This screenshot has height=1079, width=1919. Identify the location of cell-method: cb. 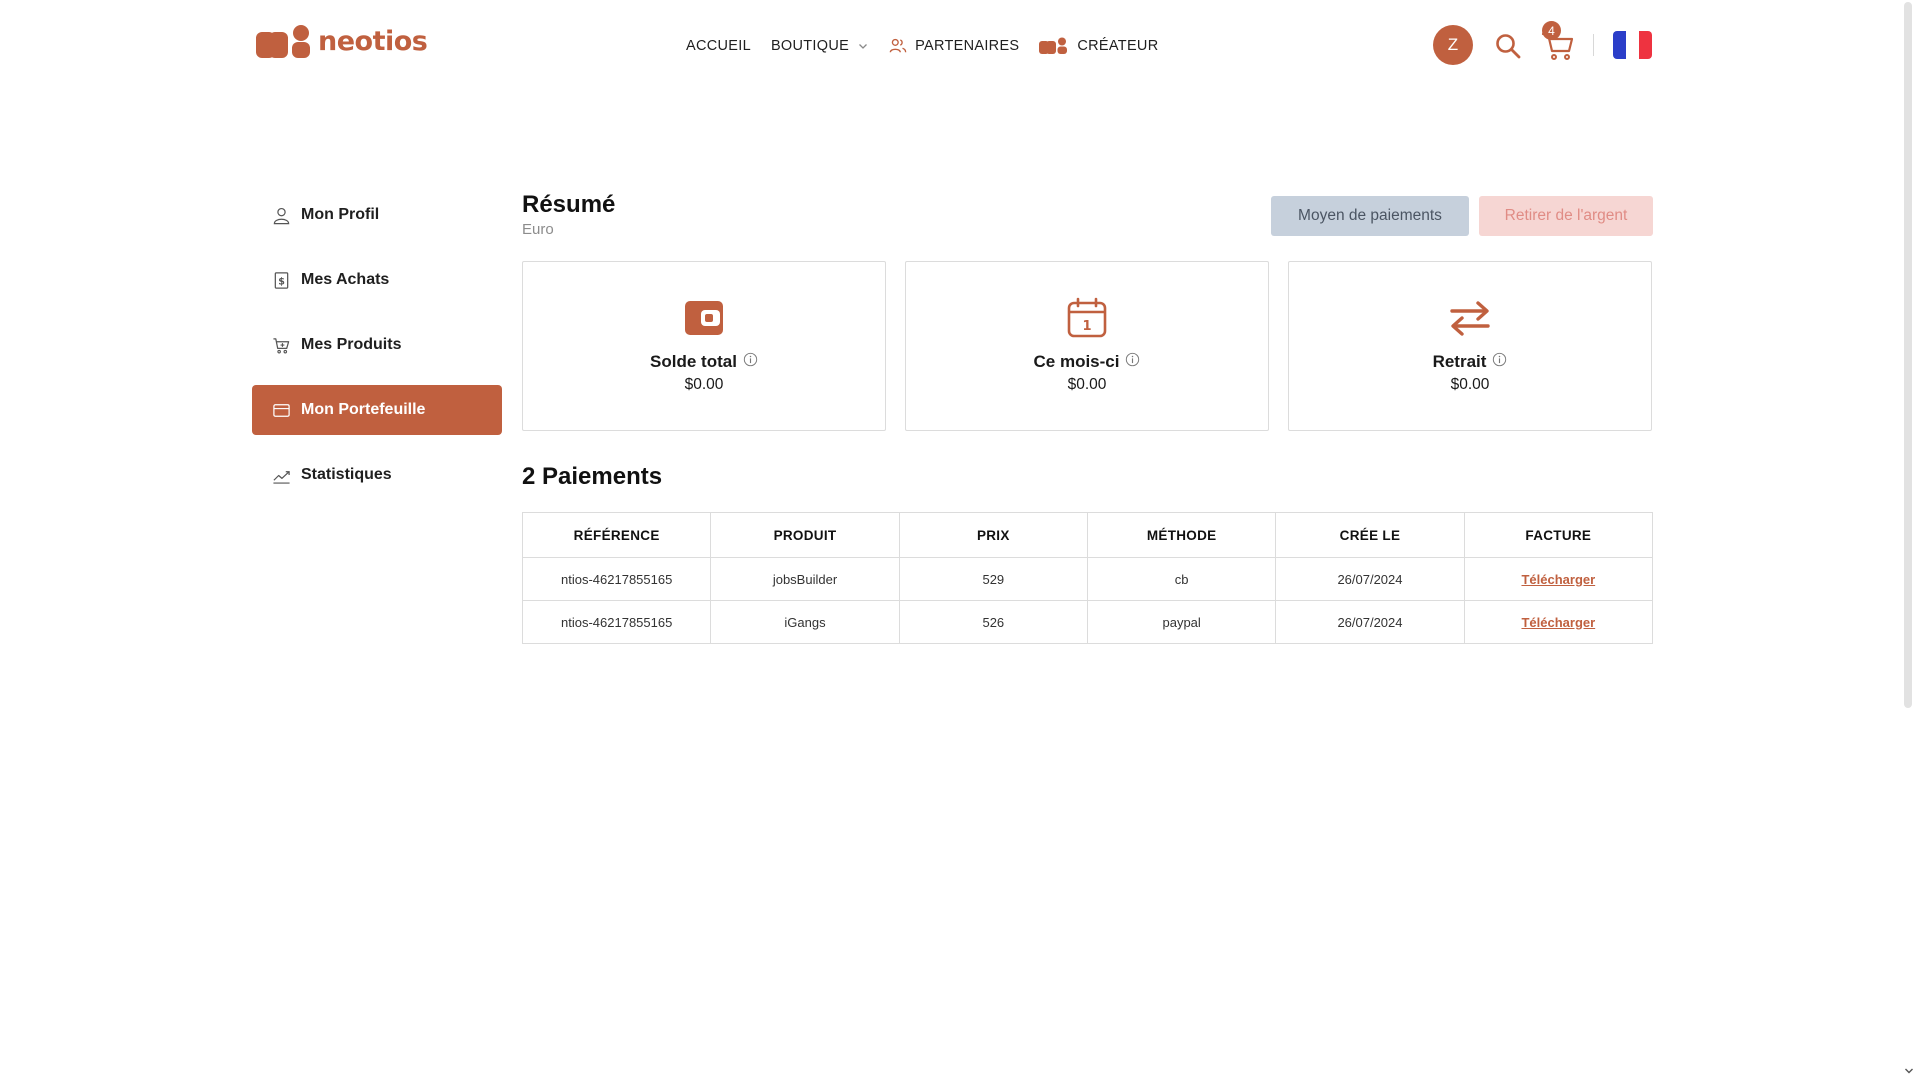
(1181, 579).